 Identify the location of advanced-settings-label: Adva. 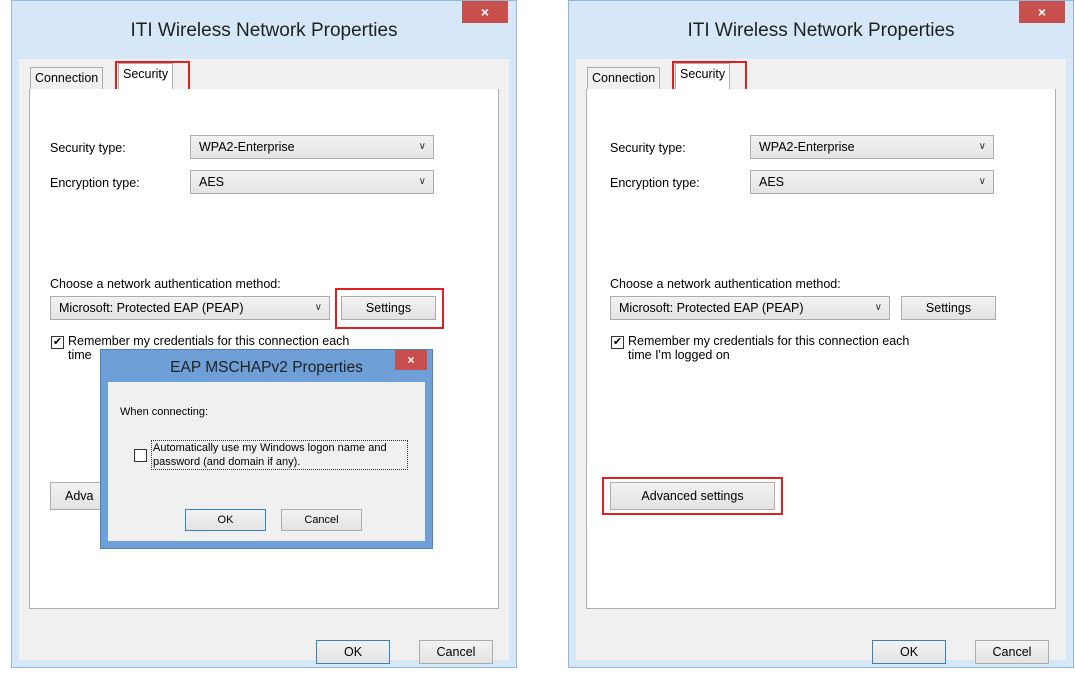
(79, 496).